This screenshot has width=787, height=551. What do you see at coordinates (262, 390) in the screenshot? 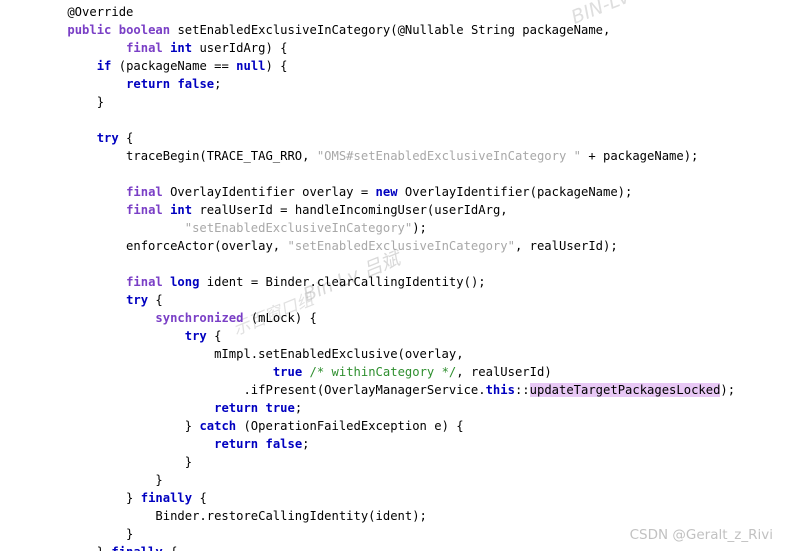
I see `code-token-pl: .ifPresent(OverlayManagerService.` at bounding box center [262, 390].